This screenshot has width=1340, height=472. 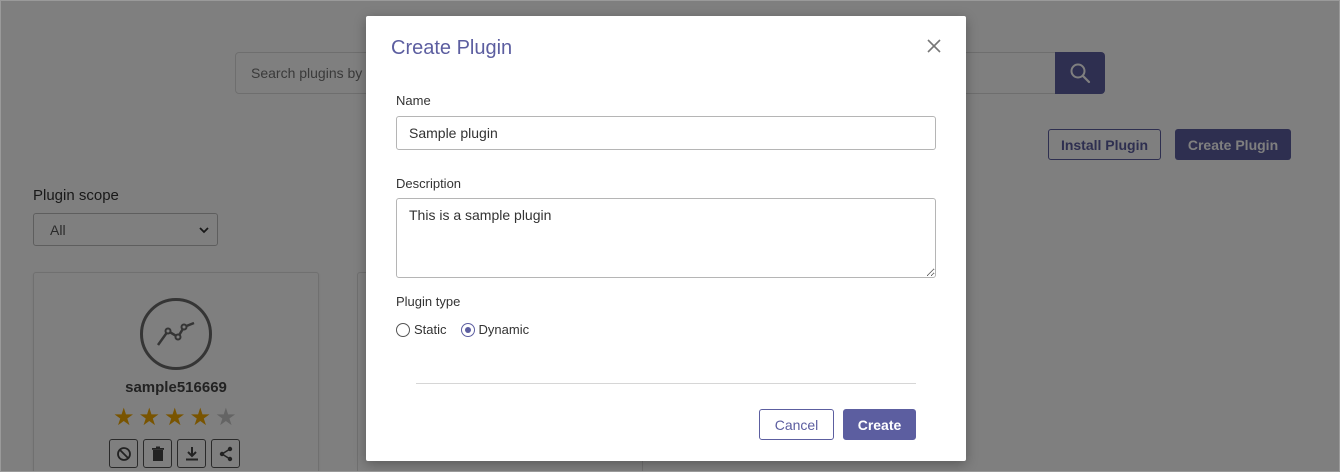 I want to click on radio-dynamic: Dynamic, so click(x=495, y=329).